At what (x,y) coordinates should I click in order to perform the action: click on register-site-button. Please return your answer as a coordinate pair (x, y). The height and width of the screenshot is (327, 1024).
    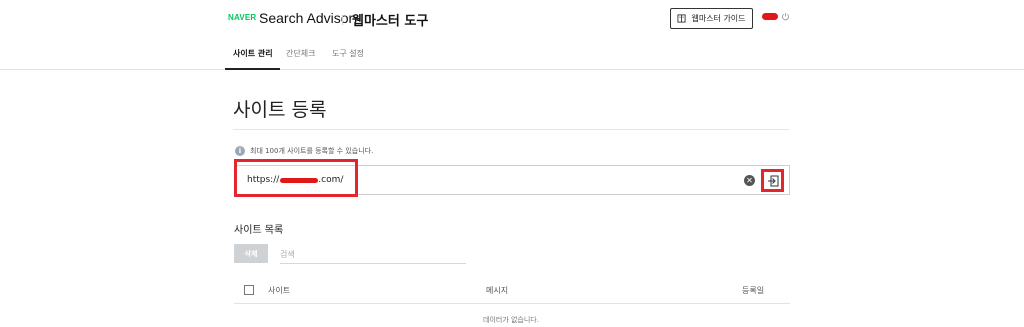
    Looking at the image, I should click on (772, 180).